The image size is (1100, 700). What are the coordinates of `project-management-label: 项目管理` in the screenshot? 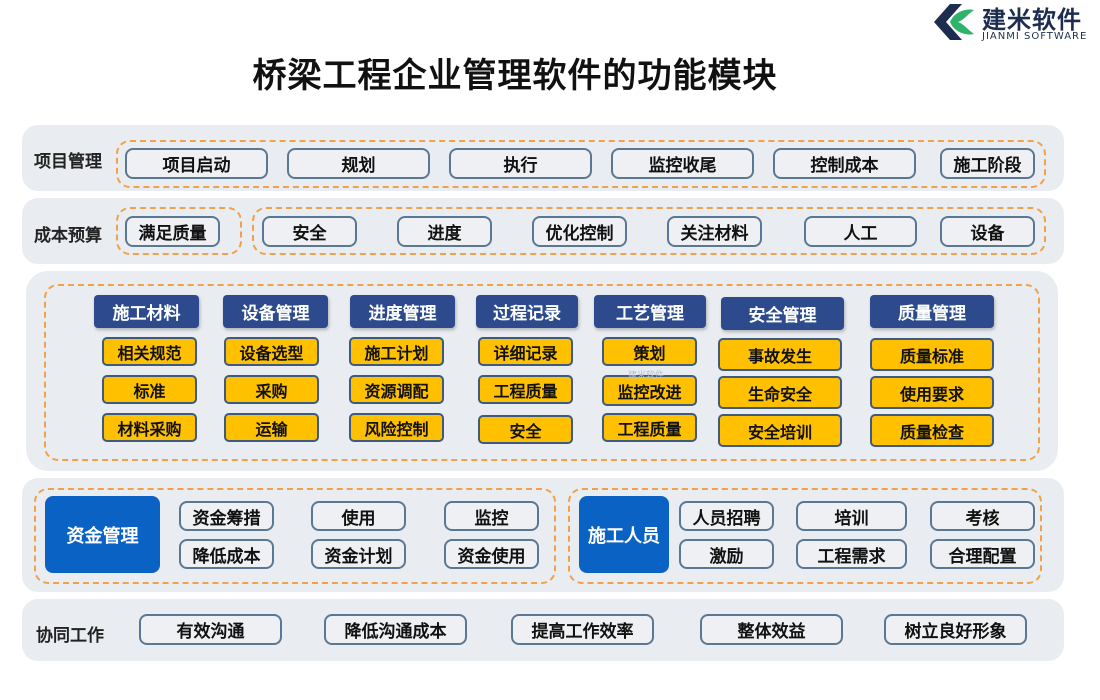 It's located at (68, 162).